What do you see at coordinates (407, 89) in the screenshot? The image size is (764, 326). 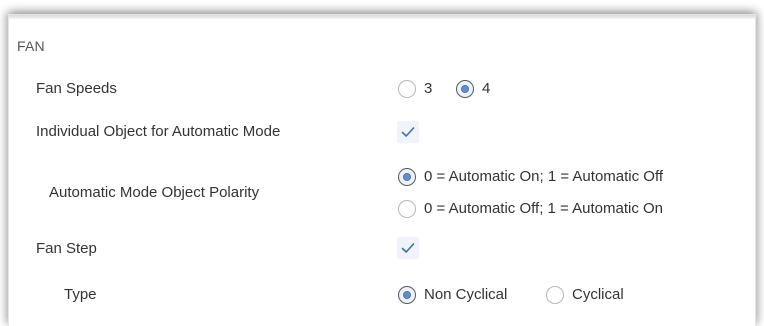 I see `fan-speeds-3-radio` at bounding box center [407, 89].